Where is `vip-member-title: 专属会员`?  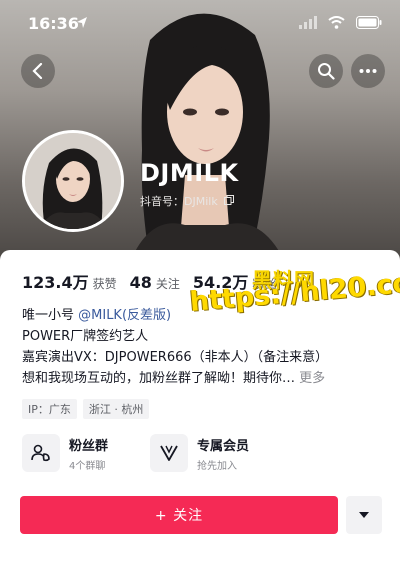 vip-member-title: 专属会员 is located at coordinates (223, 446).